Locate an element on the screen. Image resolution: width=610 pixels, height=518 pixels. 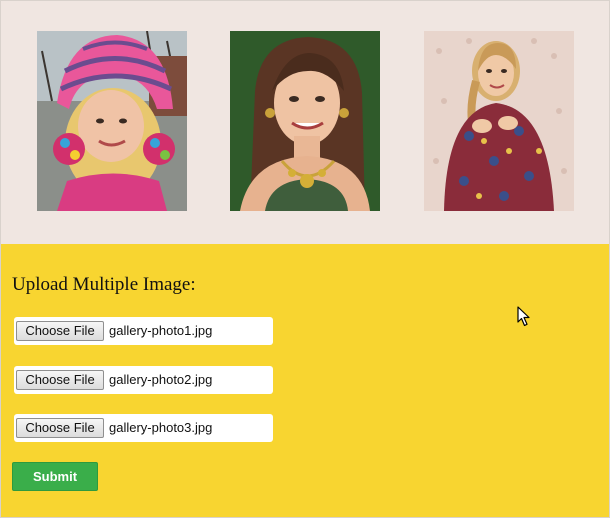
mouse-cursor-icon is located at coordinates (523, 316).